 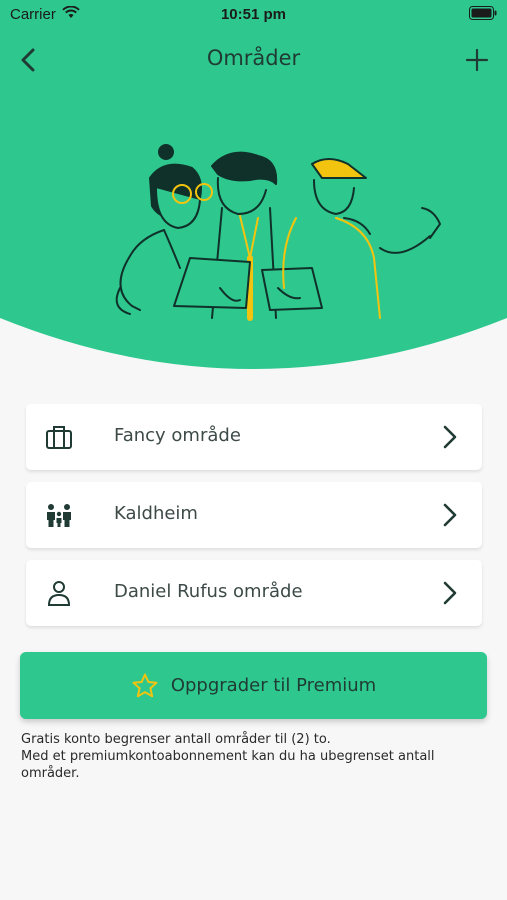 I want to click on briefcase-icon, so click(x=59, y=437).